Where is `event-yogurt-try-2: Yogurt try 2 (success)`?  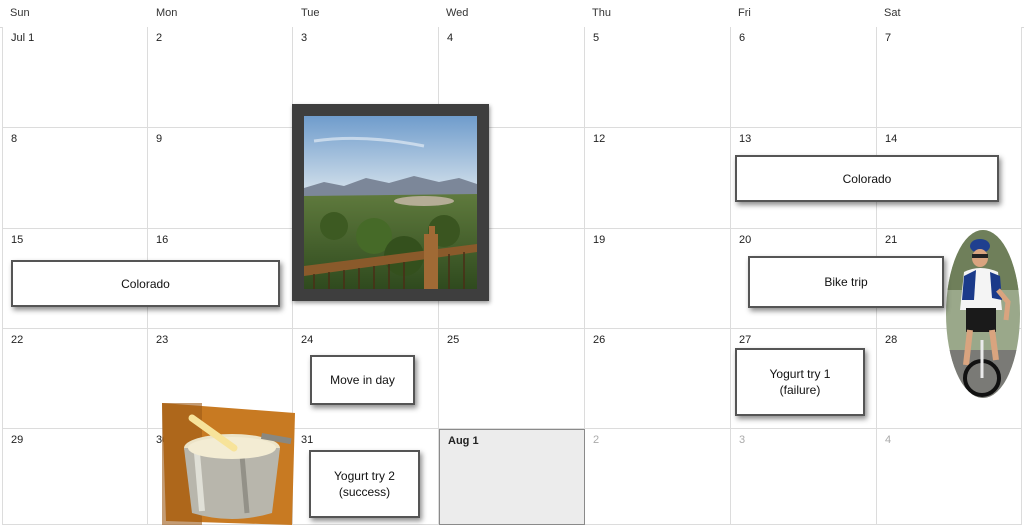
event-yogurt-try-2: Yogurt try 2 (success) is located at coordinates (364, 484).